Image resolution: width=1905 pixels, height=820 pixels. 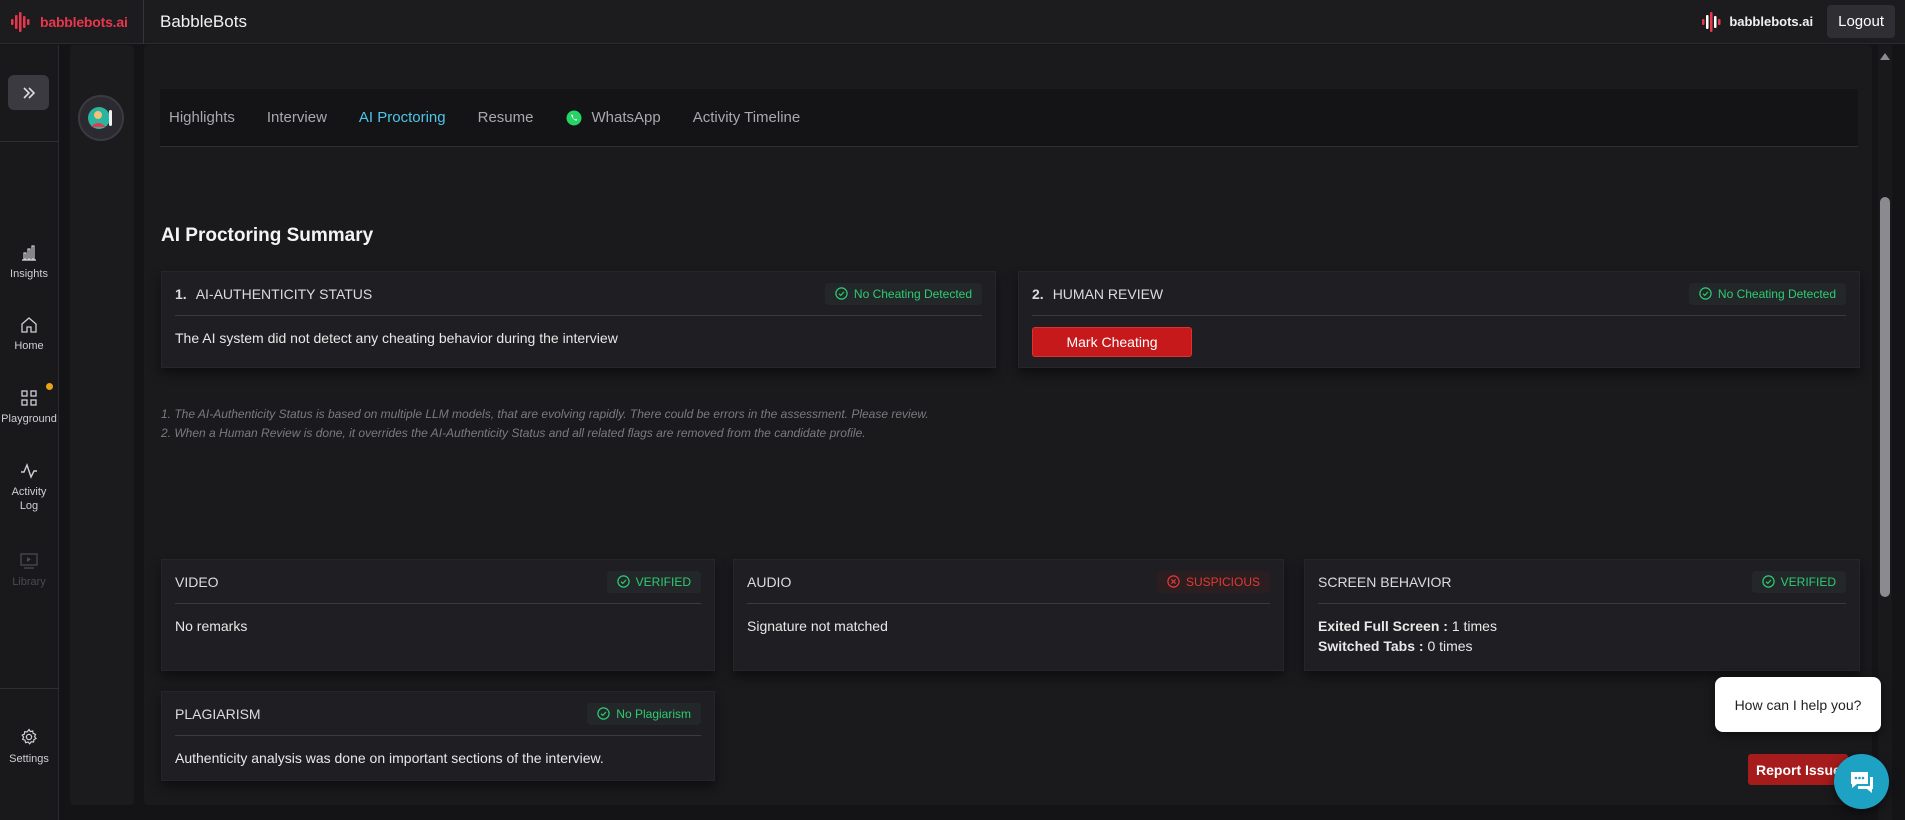 What do you see at coordinates (769, 581) in the screenshot?
I see `card-title: AUDIO` at bounding box center [769, 581].